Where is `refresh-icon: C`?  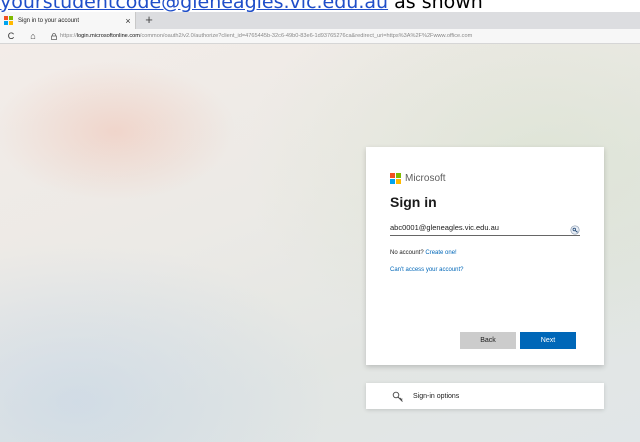
refresh-icon: C is located at coordinates (11, 36).